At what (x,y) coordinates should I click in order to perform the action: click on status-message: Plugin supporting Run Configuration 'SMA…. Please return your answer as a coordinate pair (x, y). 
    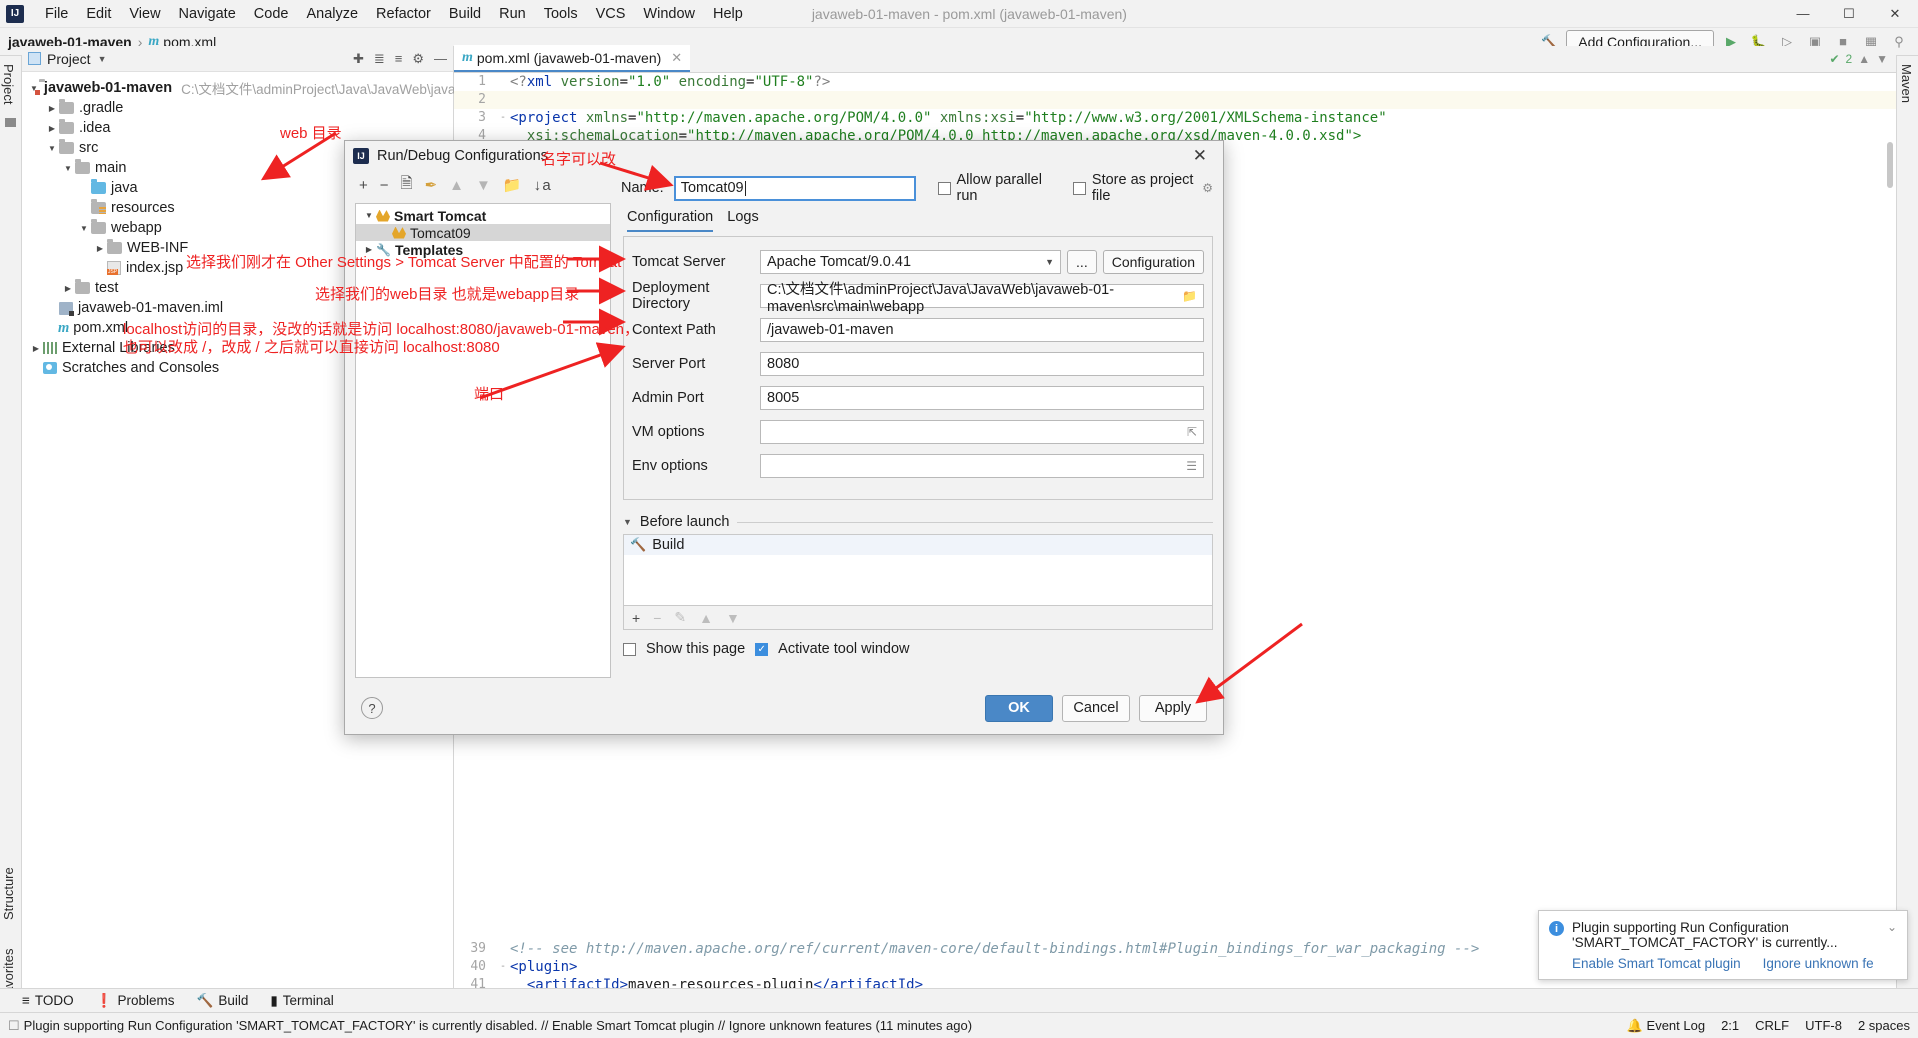
    Looking at the image, I should click on (498, 1025).